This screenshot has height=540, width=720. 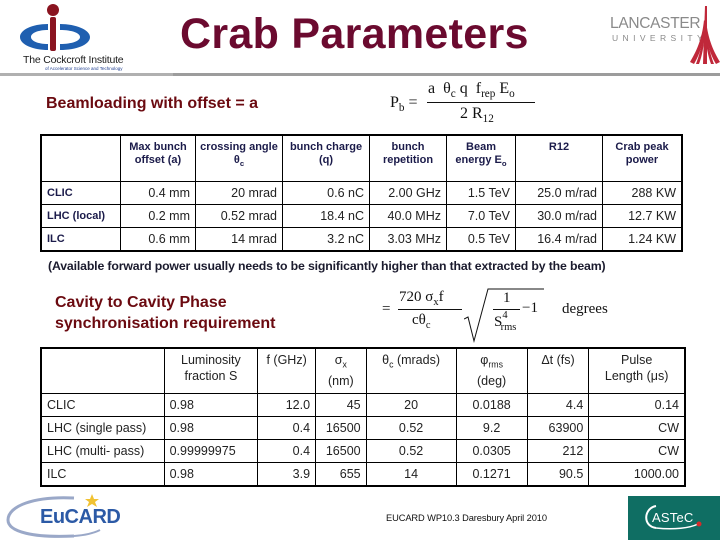 What do you see at coordinates (505, 321) in the screenshot?
I see `root-denominator: S4rms` at bounding box center [505, 321].